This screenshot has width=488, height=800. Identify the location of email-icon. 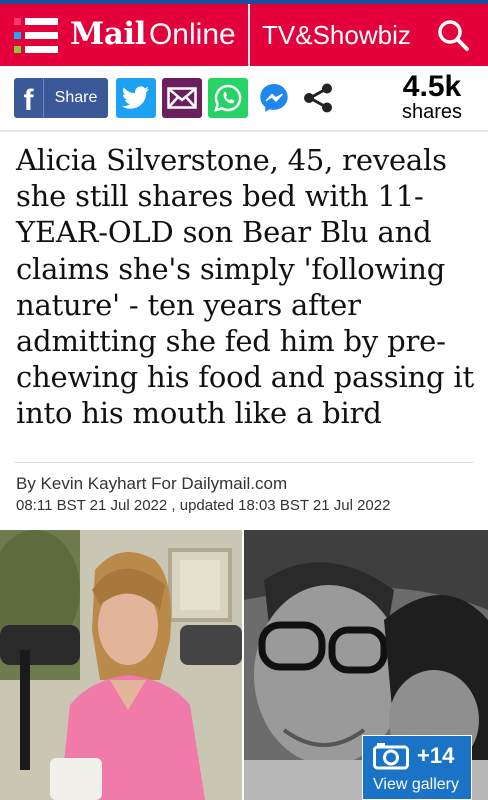
(182, 98).